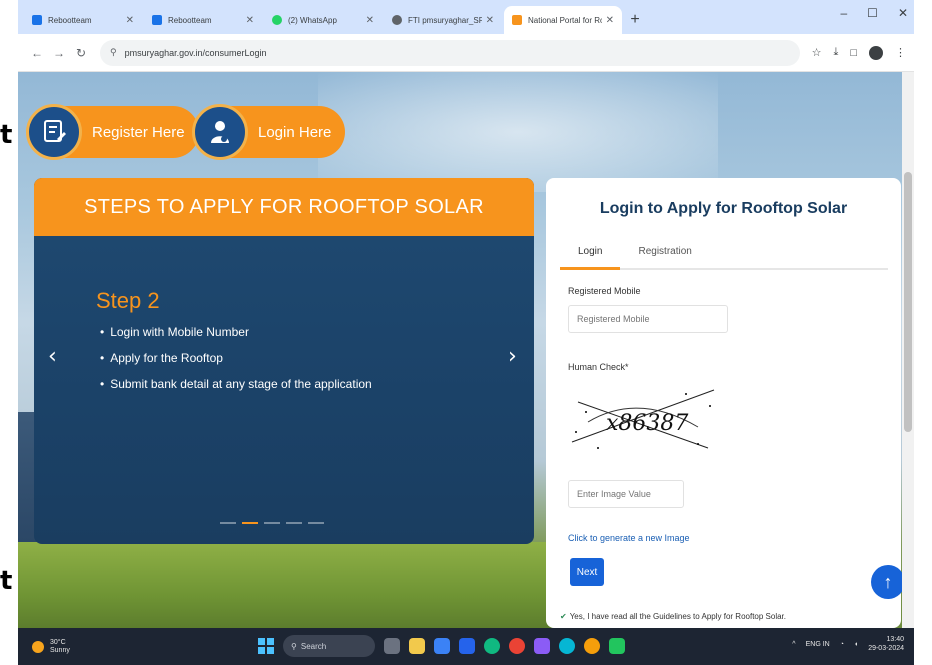  Describe the element at coordinates (629, 538) in the screenshot. I see `regenerate-captcha-link: Click to generate a new Image` at that location.